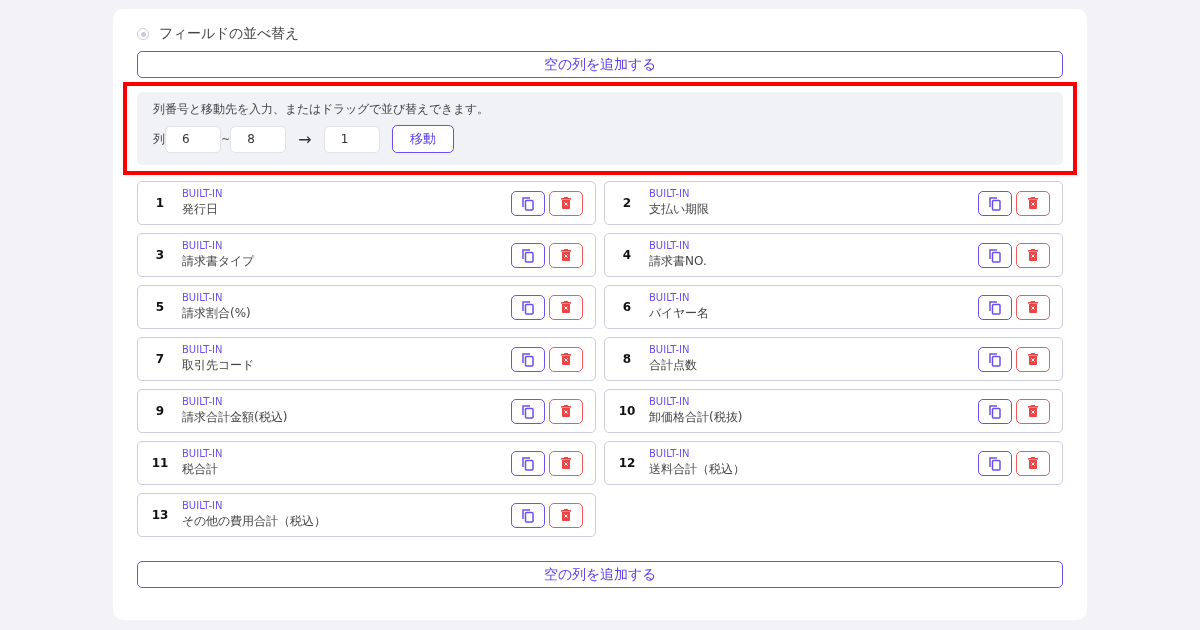  Describe the element at coordinates (678, 261) in the screenshot. I see `field-name: 請求書NO.` at that location.